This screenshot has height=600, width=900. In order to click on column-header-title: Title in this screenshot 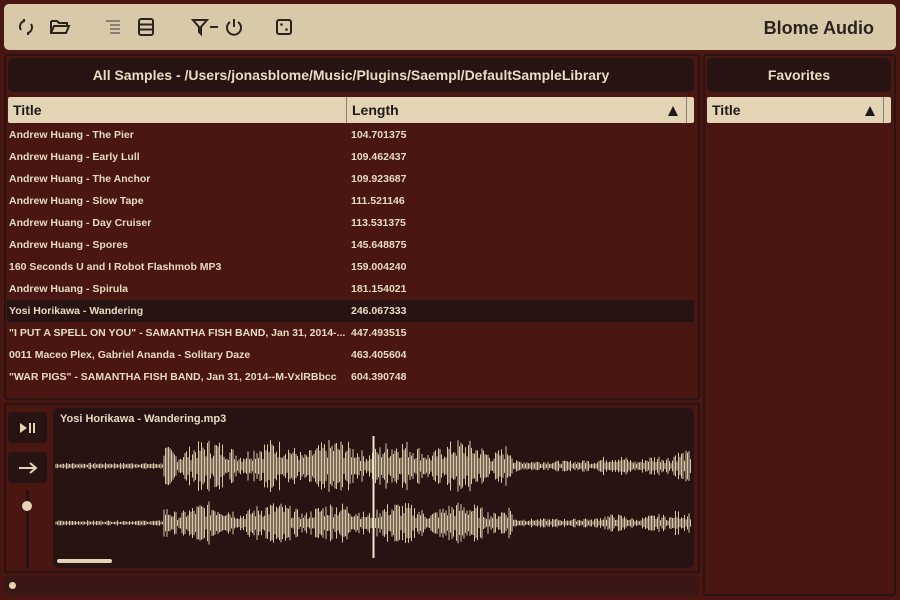, I will do `click(177, 110)`.